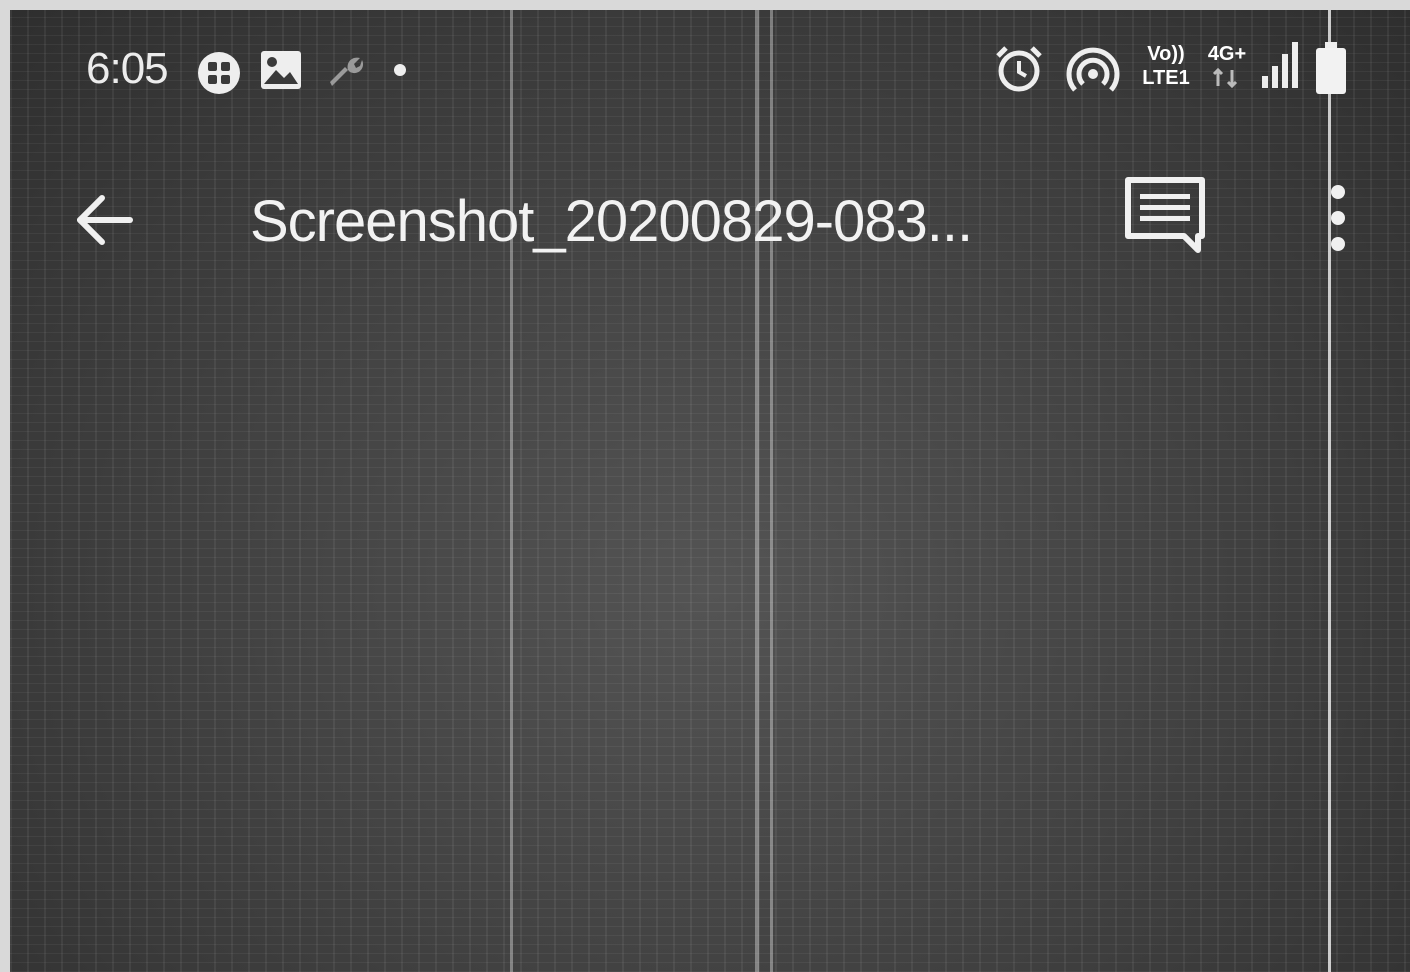  I want to click on battery-icon, so click(1331, 68).